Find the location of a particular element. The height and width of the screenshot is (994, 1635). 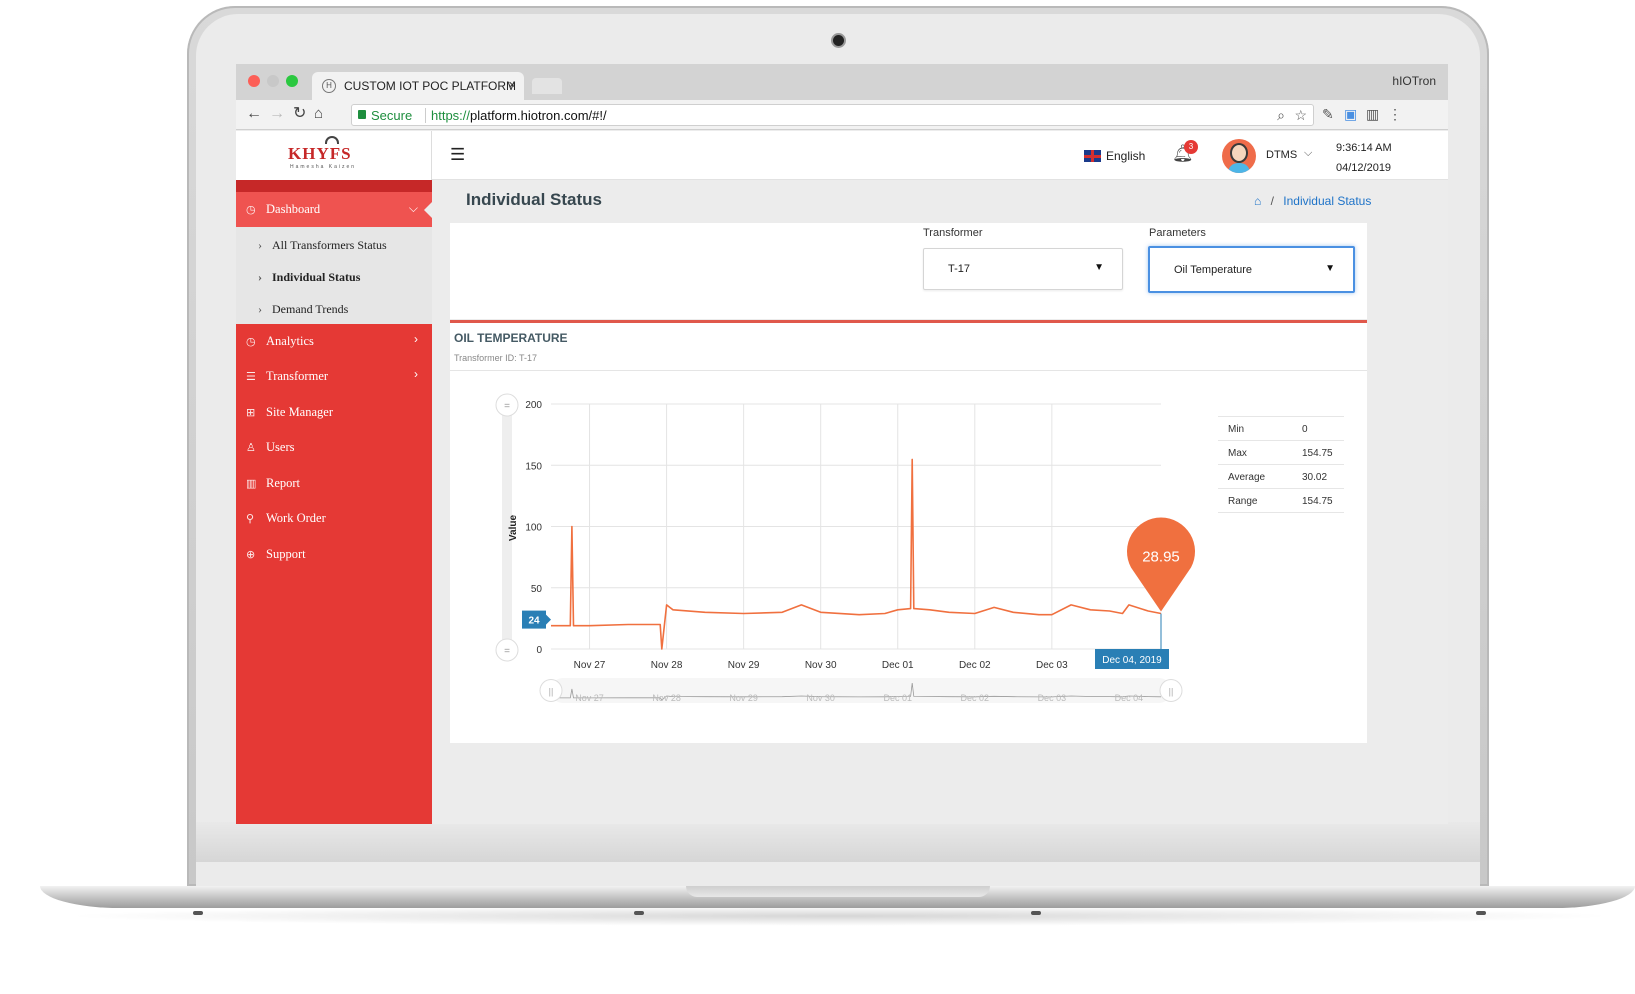

y-tick-label: 0 is located at coordinates (539, 650).